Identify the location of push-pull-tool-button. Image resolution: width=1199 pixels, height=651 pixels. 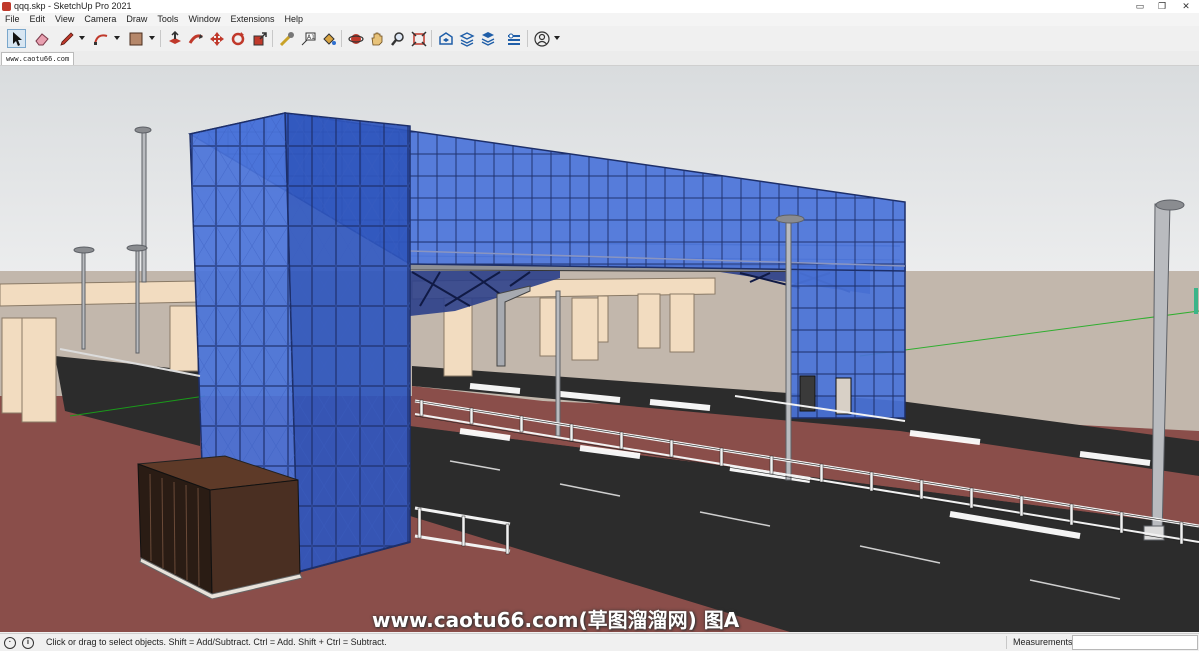
(174, 38).